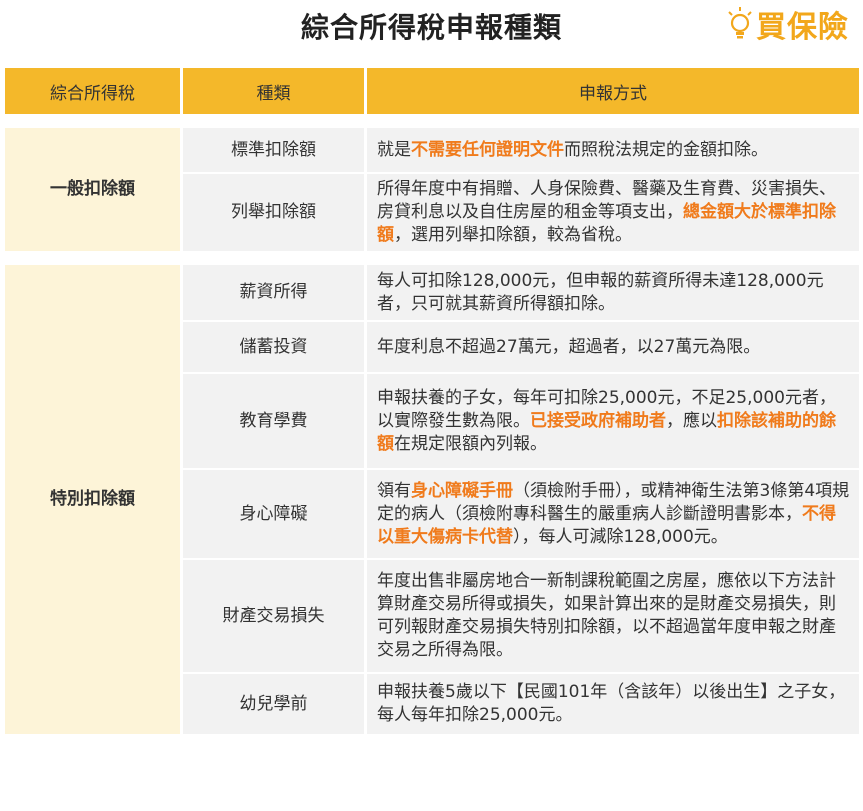  I want to click on description-cell: 年度利息不超過27萬元，超過者，以27萬元為限。, so click(613, 347).